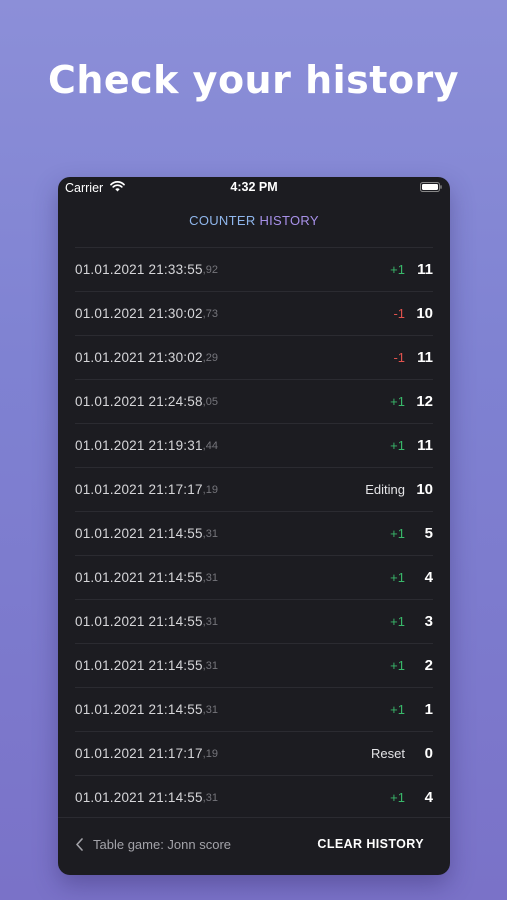  What do you see at coordinates (428, 665) in the screenshot?
I see `history-value: 2` at bounding box center [428, 665].